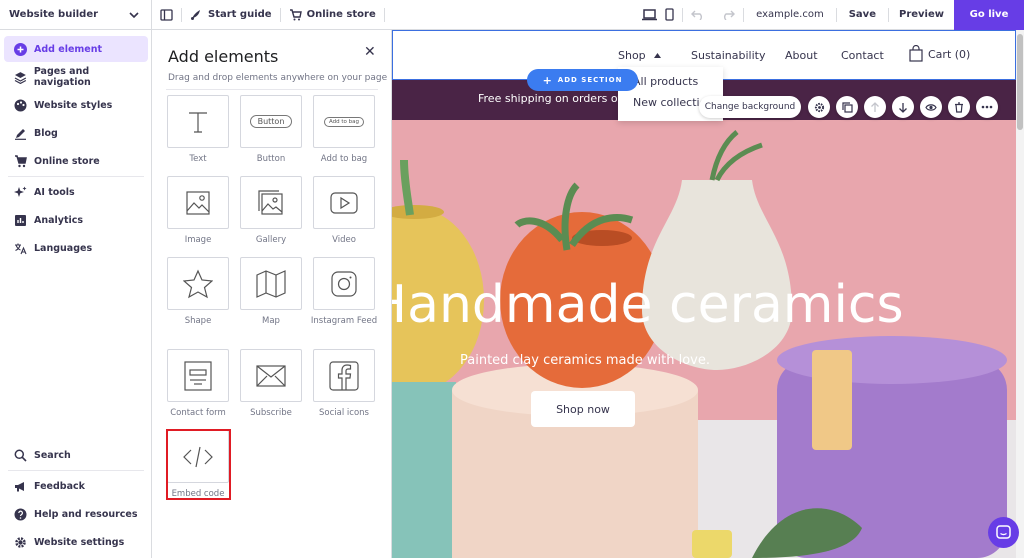  Describe the element at coordinates (583, 409) in the screenshot. I see `shop-now-button: Shop now` at that location.